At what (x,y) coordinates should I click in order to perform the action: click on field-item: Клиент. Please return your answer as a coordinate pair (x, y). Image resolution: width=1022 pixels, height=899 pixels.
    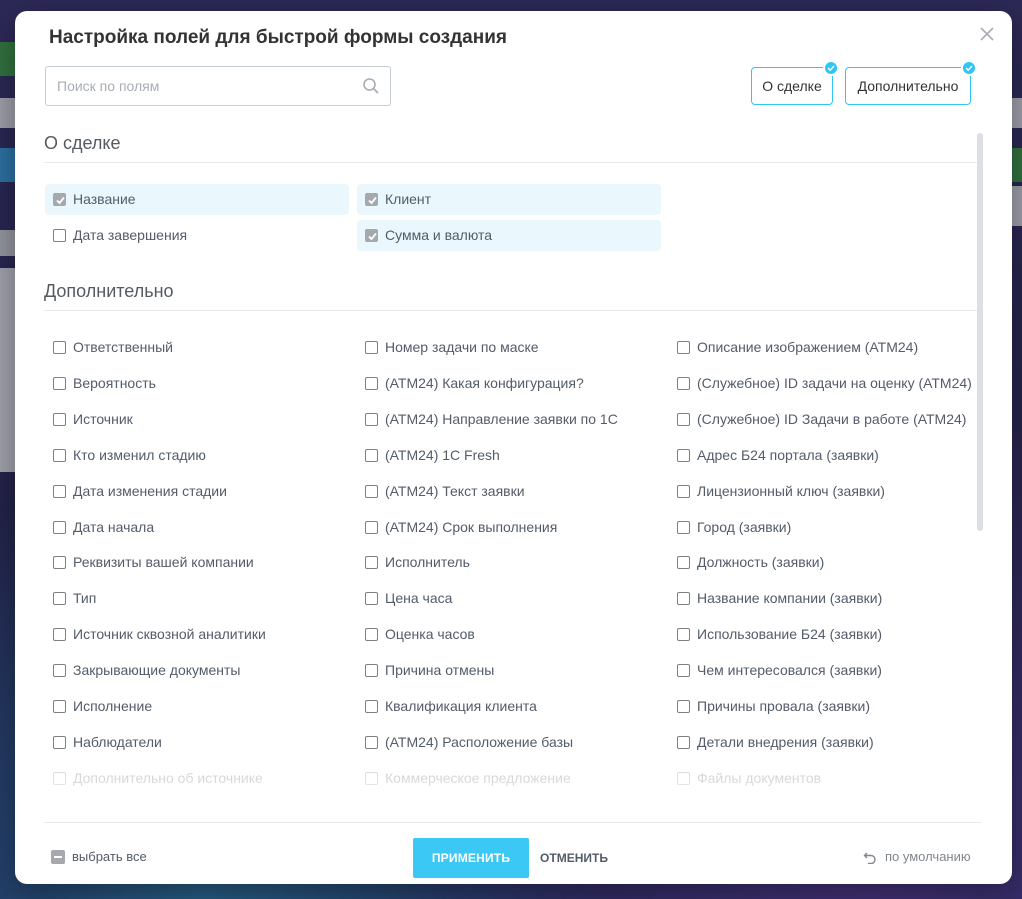
    Looking at the image, I should click on (509, 199).